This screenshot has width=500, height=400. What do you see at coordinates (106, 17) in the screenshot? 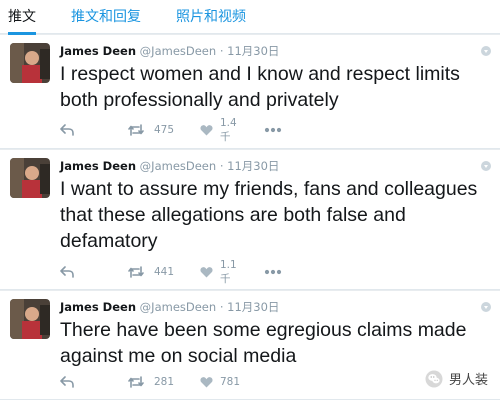
I see `tab-tweets-and-replies: 推文和回复` at bounding box center [106, 17].